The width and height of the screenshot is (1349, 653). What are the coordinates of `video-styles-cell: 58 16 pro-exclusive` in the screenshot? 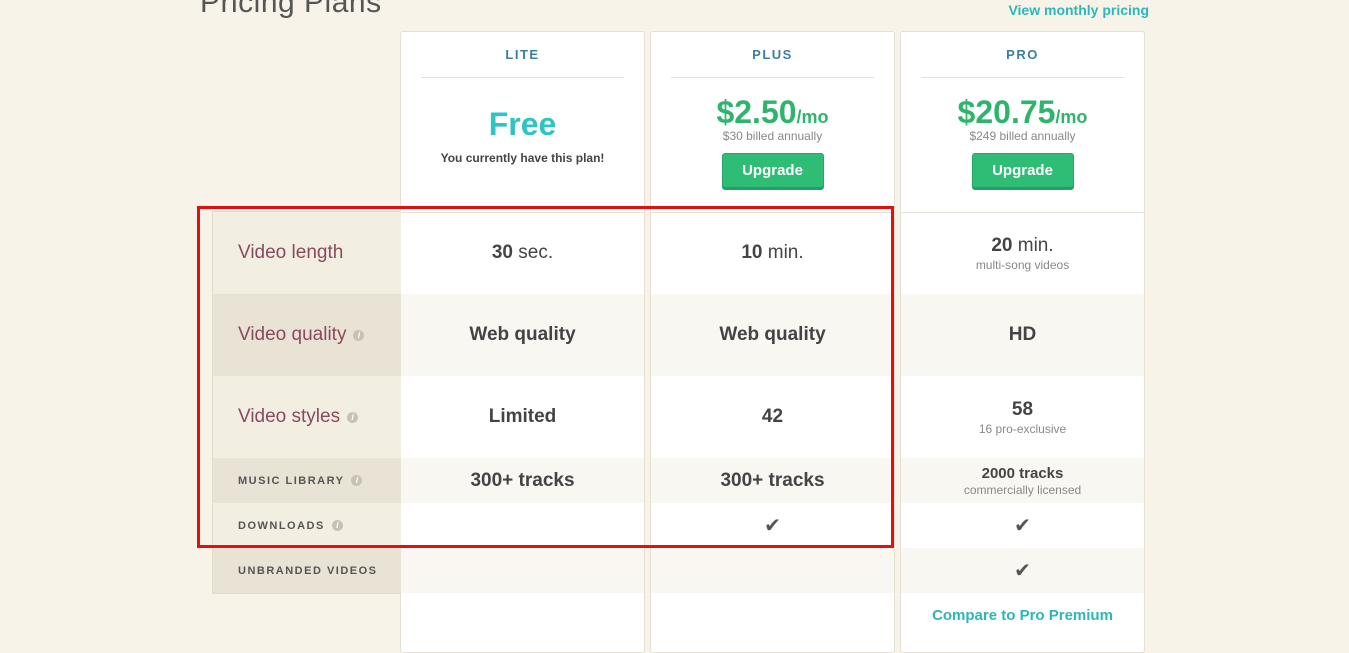 It's located at (1022, 417).